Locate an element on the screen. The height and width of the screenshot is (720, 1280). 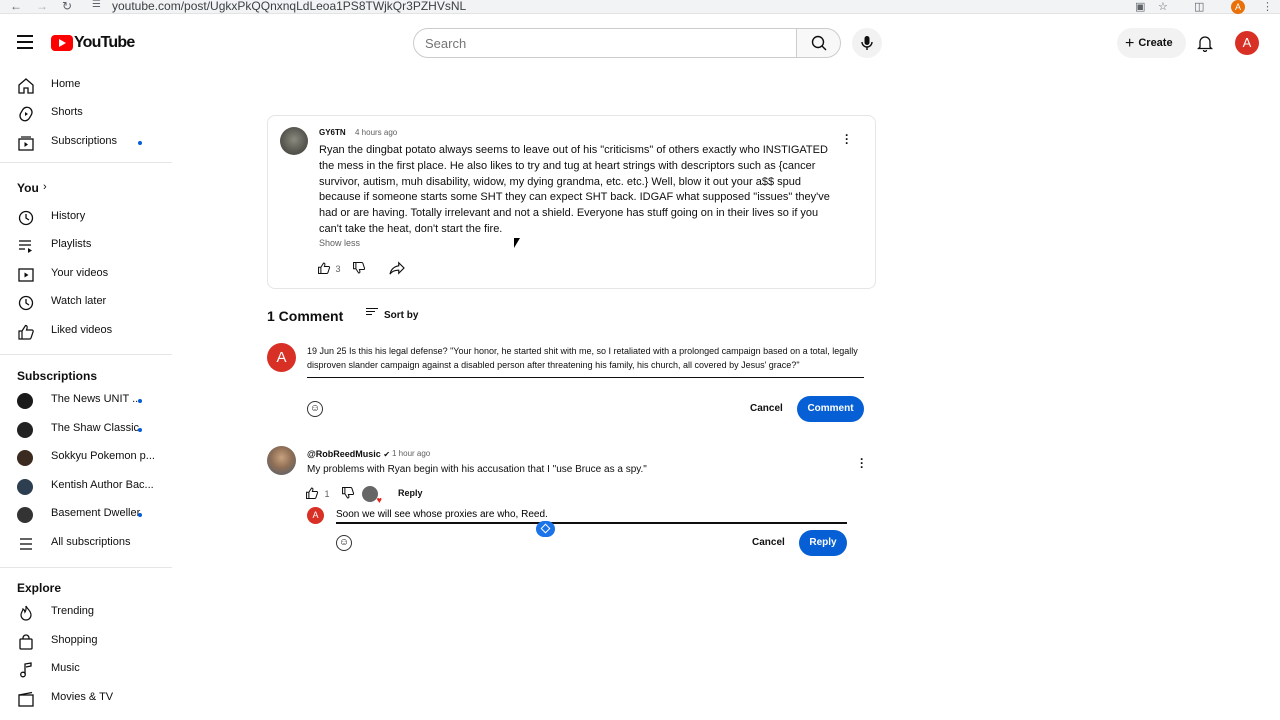
post-author: GY6TN is located at coordinates (332, 132).